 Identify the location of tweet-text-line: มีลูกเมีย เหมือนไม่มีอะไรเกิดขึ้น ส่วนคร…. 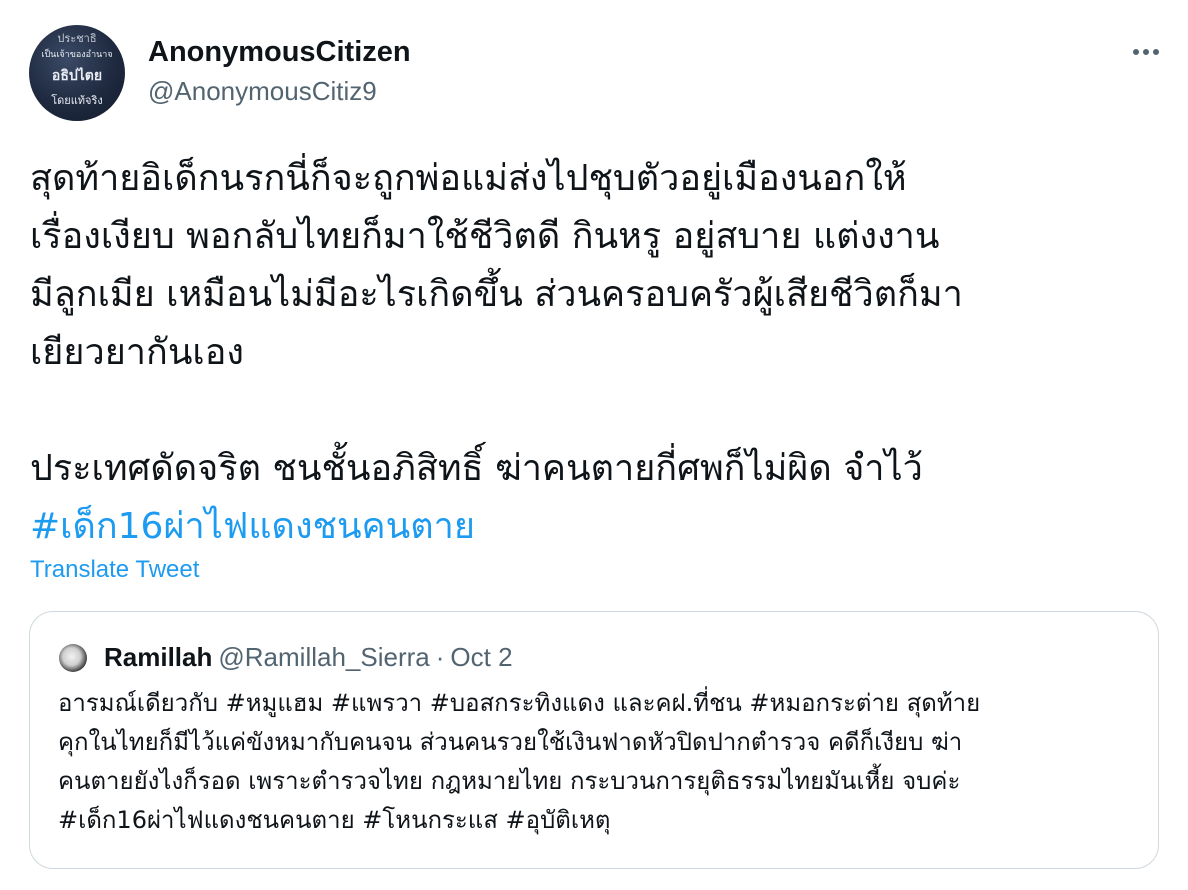
(496, 294).